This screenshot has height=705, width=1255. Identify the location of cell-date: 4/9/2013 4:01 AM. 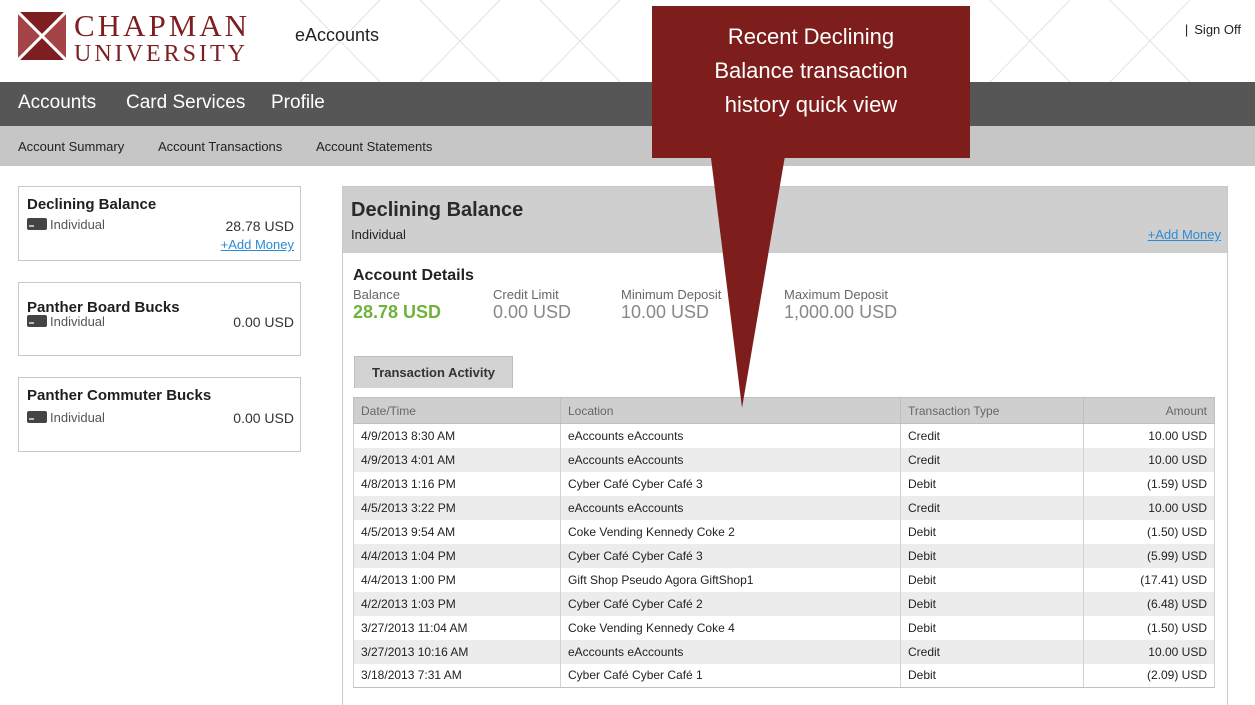
(457, 459).